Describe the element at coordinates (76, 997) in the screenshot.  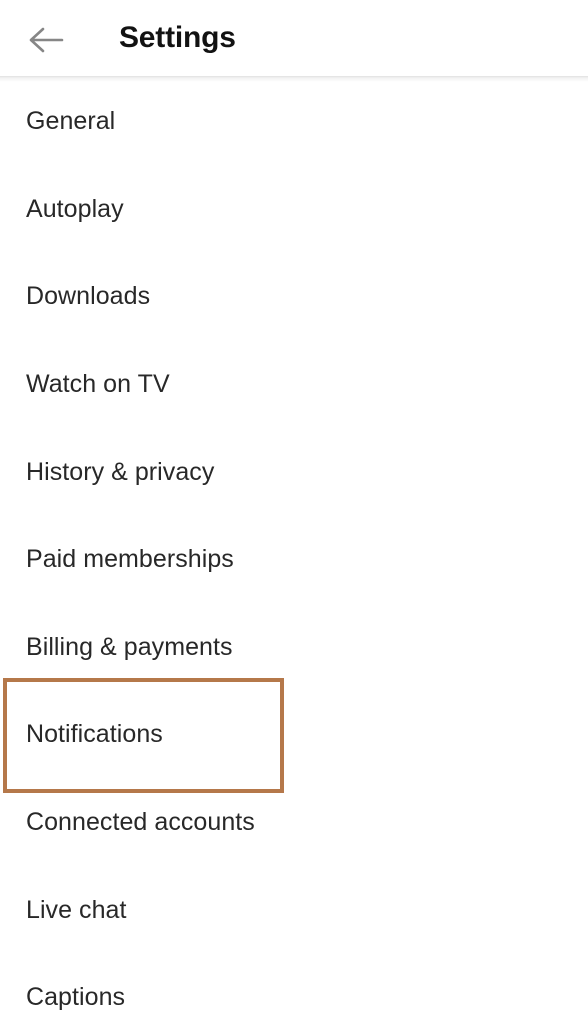
I see `settings-item-label: Captions` at that location.